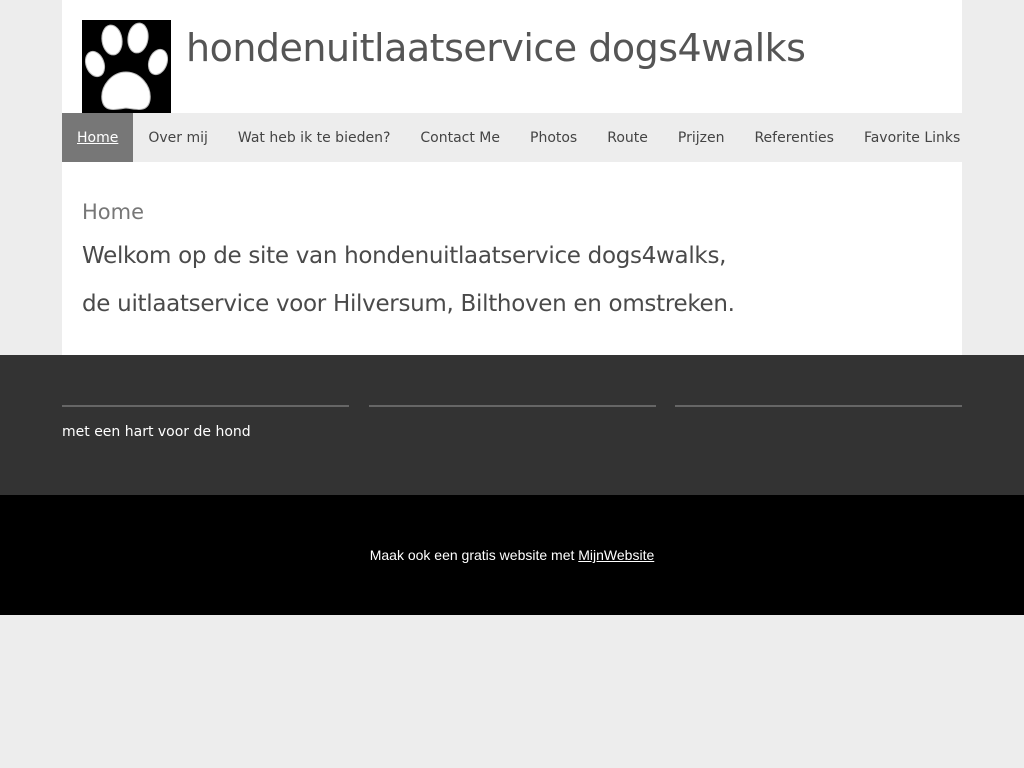  I want to click on footer-tagline: met een hart voor de hond, so click(156, 432).